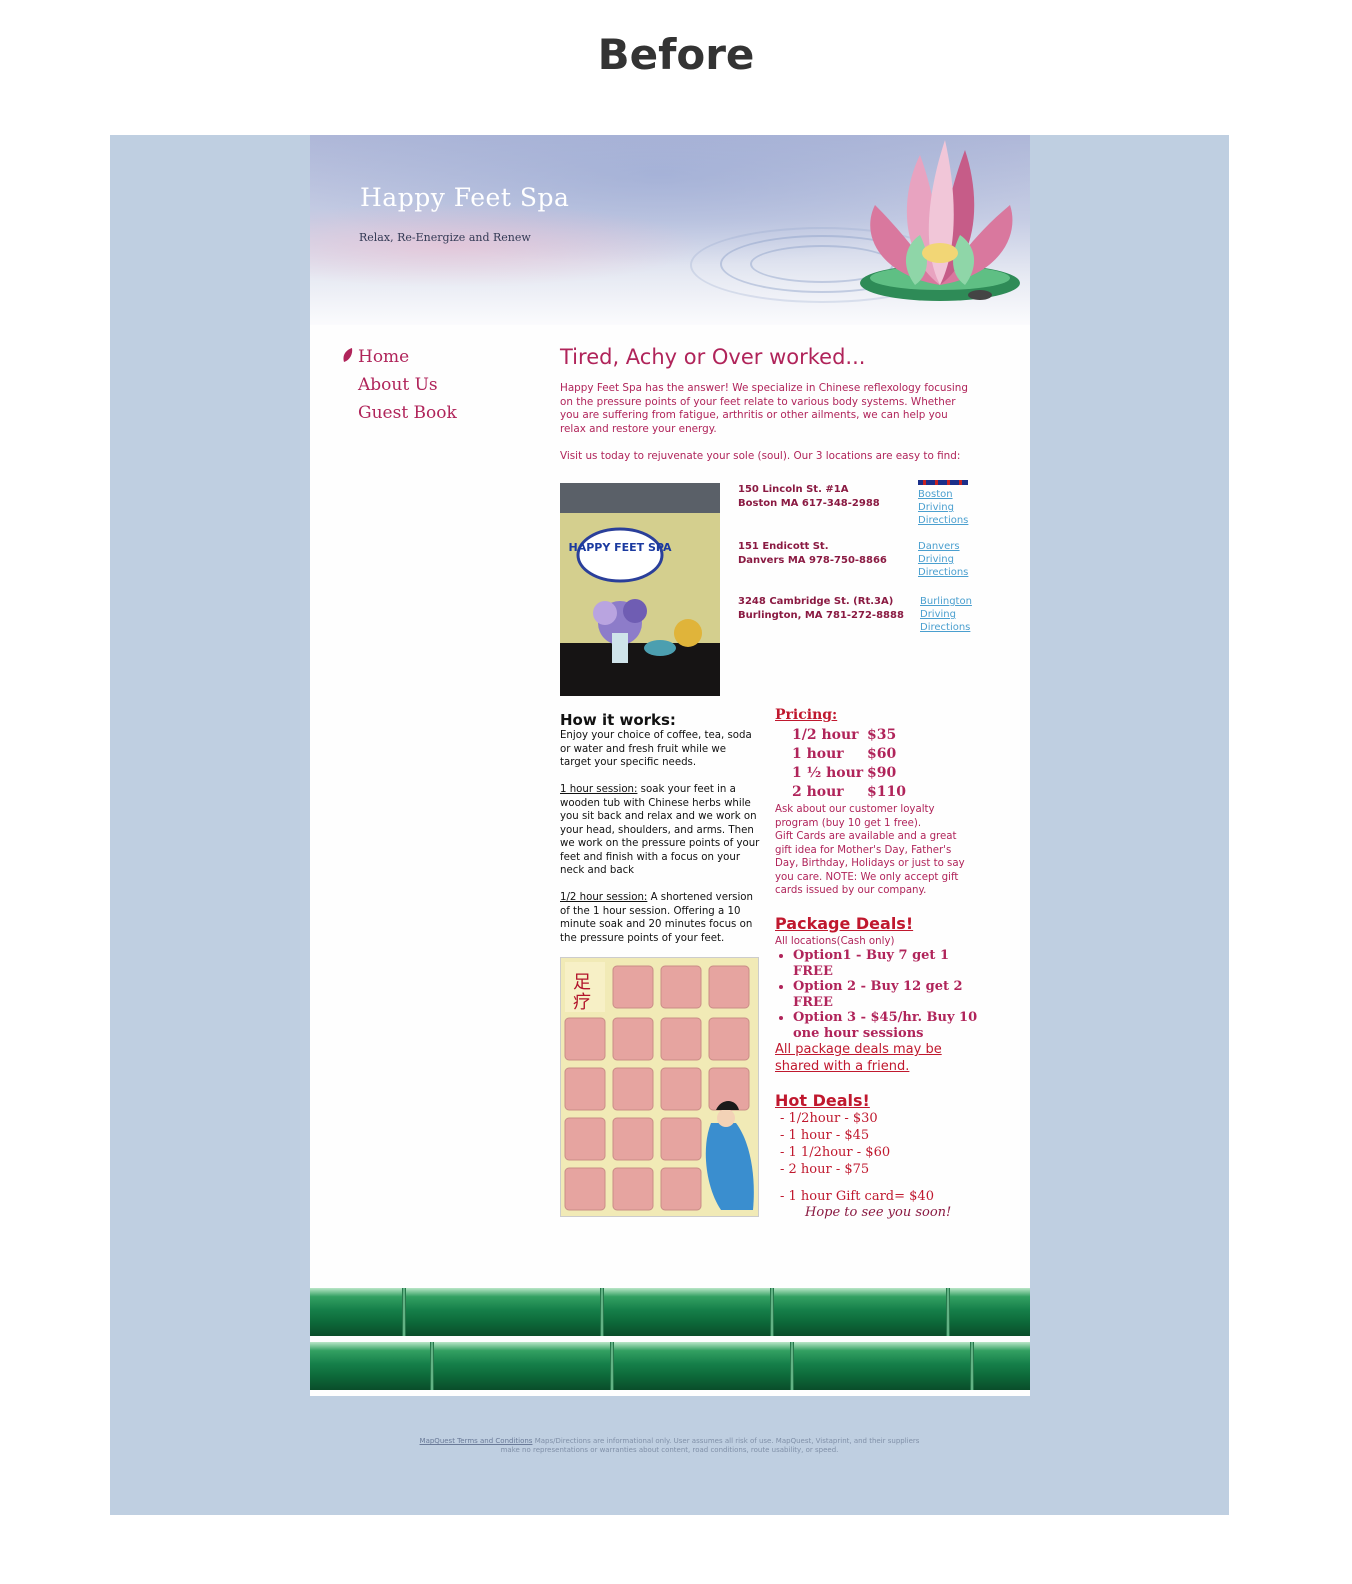  Describe the element at coordinates (844, 754) in the screenshot. I see `price-row: 1 hour $60` at that location.